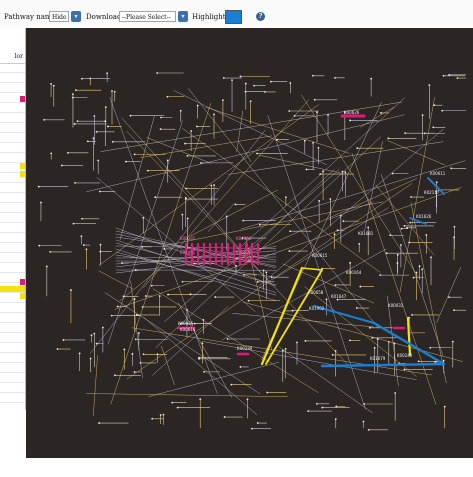 The height and width of the screenshot is (477, 473). What do you see at coordinates (245, 348) in the screenshot?
I see `map-label: K00239` at bounding box center [245, 348].